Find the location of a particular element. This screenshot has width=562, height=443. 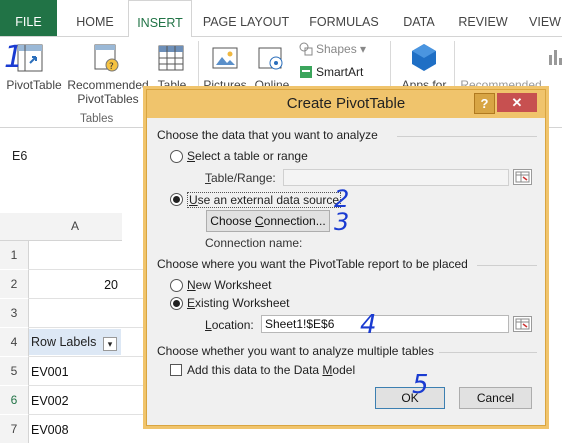

dialog-titlebar: Create PivotTable ? ✕ is located at coordinates (346, 104).